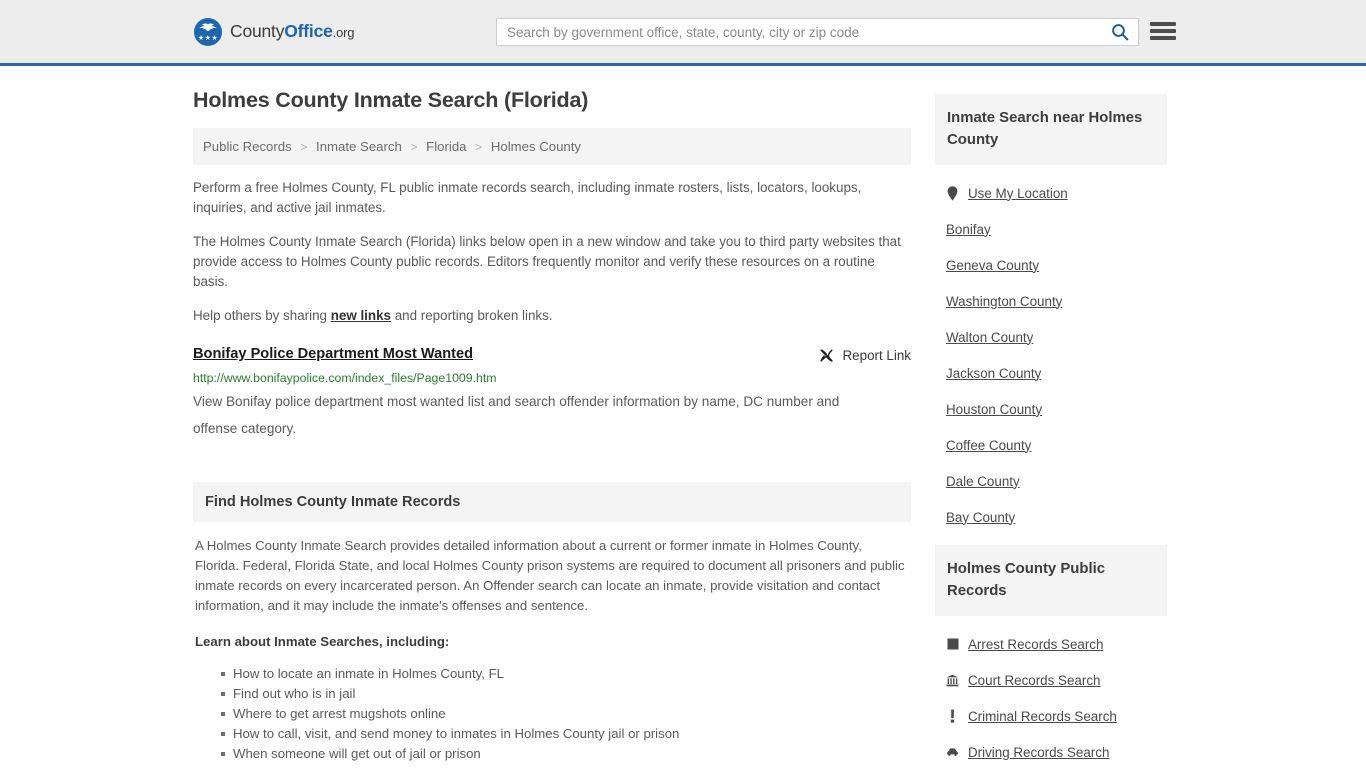 The height and width of the screenshot is (780, 1366). Describe the element at coordinates (208, 38) in the screenshot. I see `stars-glyph: ★★★` at that location.